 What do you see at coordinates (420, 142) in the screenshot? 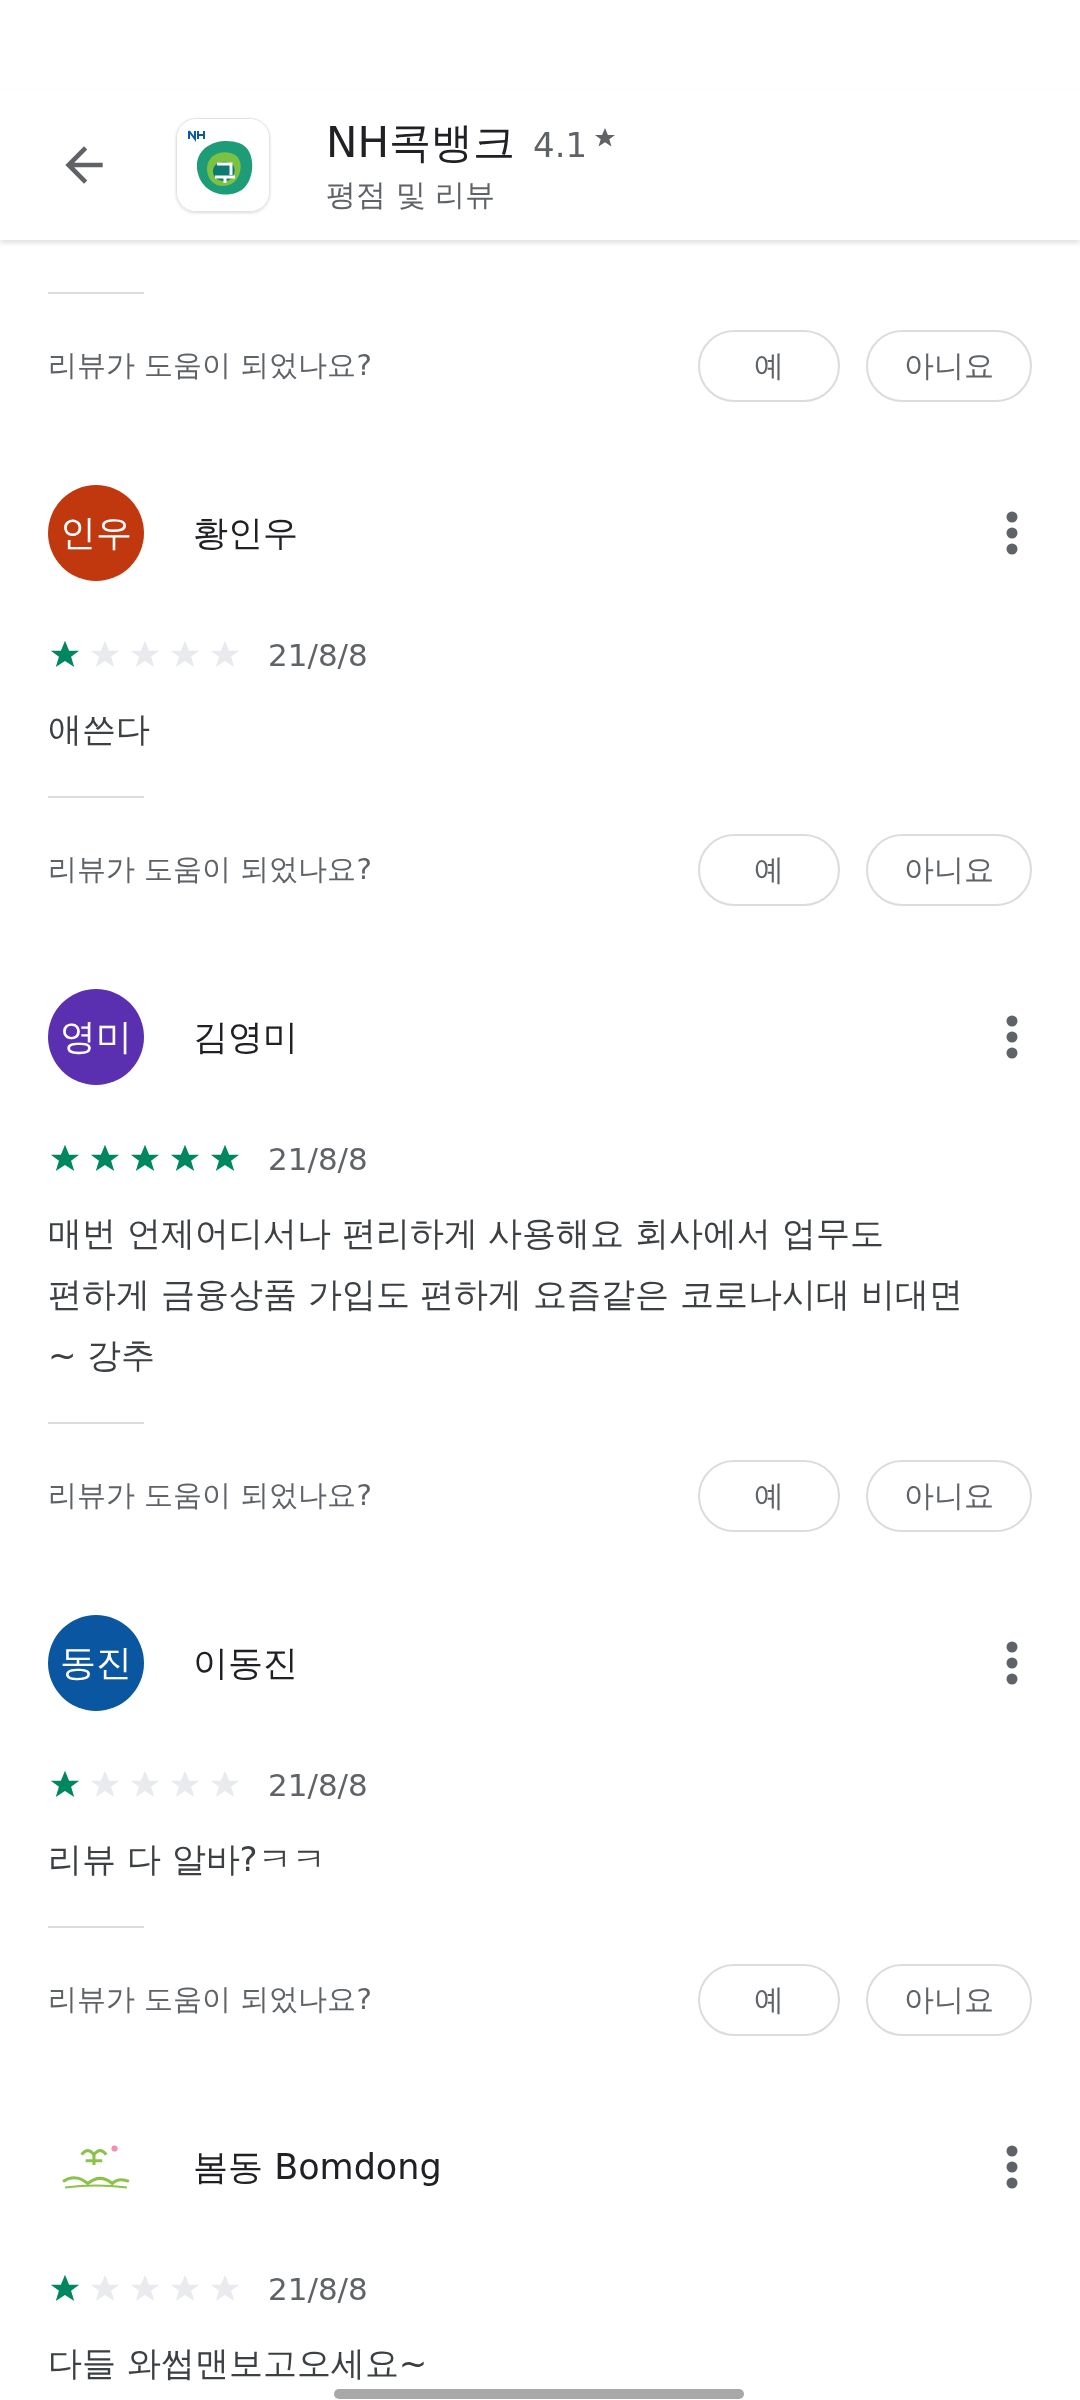
I see `app-title: NH콕뱅크` at bounding box center [420, 142].